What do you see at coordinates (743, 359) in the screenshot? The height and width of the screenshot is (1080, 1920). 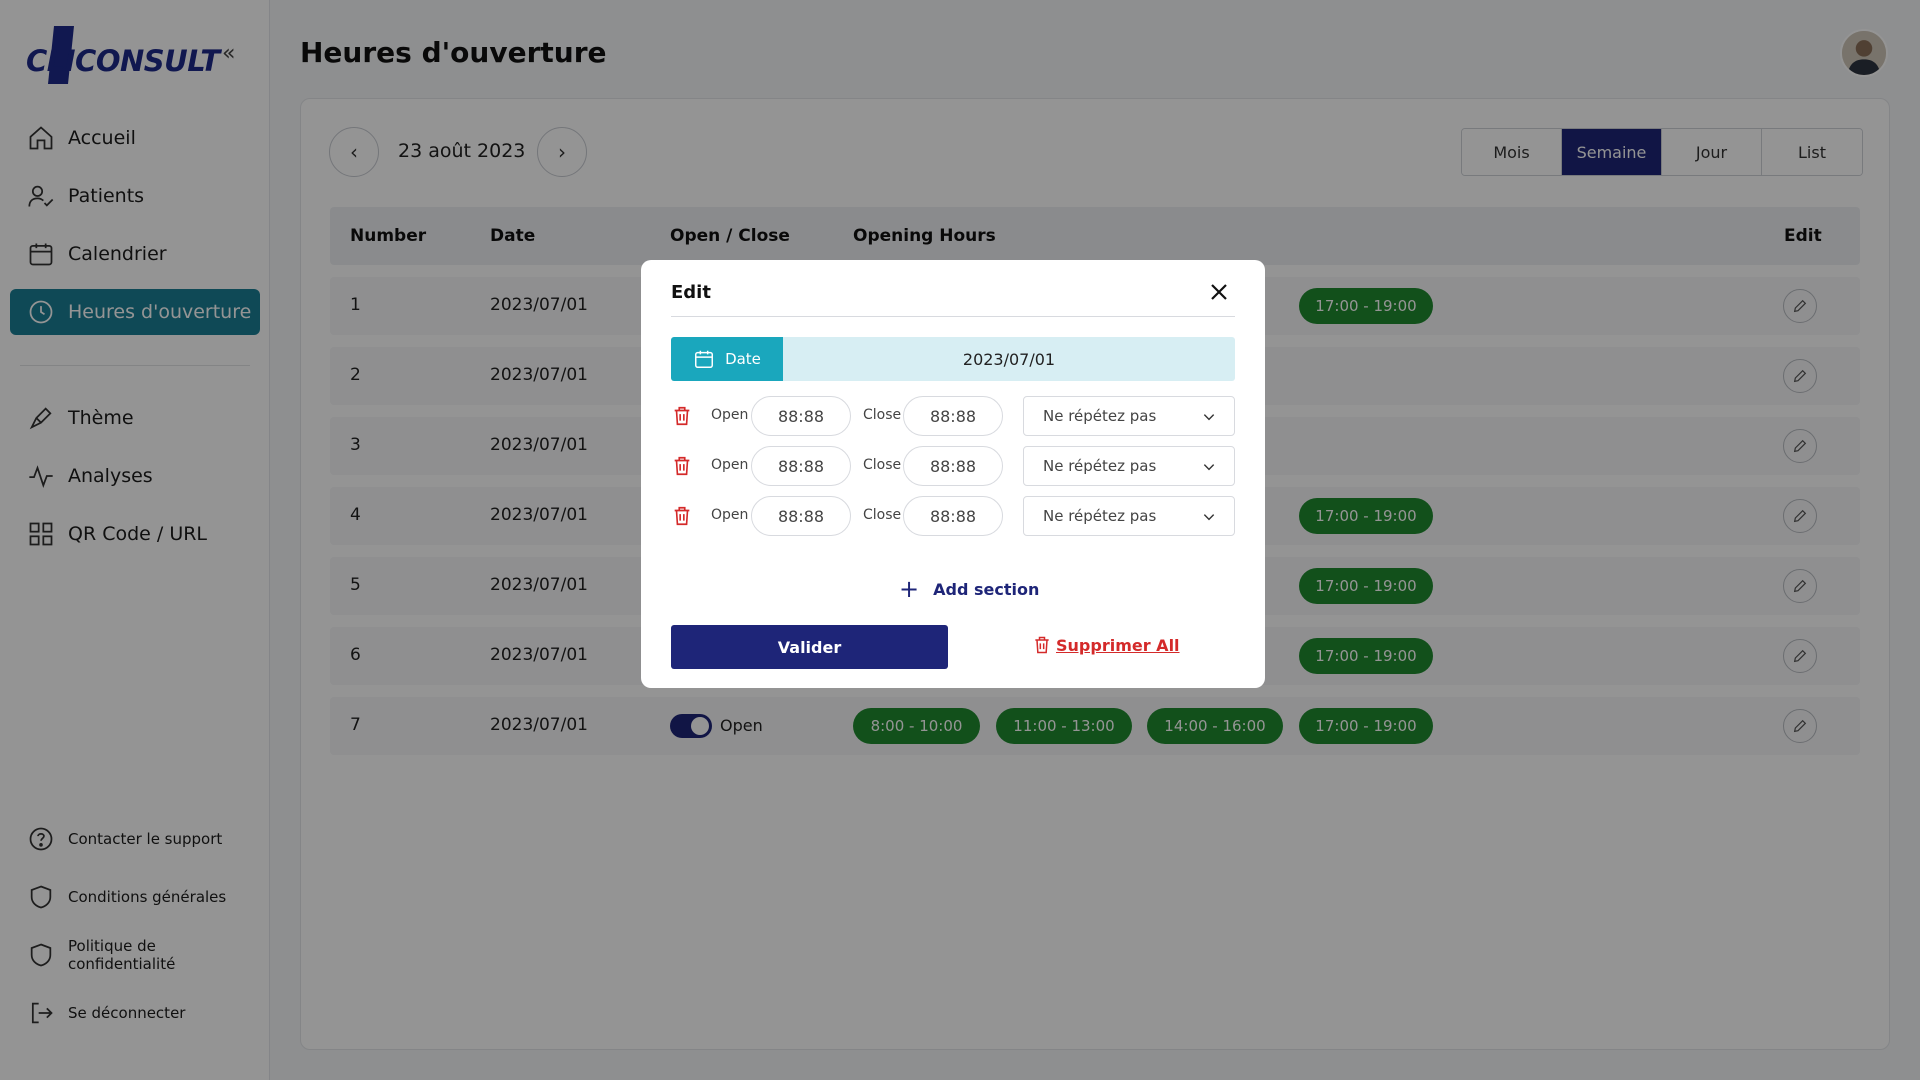 I see `date-tag-label: Date` at bounding box center [743, 359].